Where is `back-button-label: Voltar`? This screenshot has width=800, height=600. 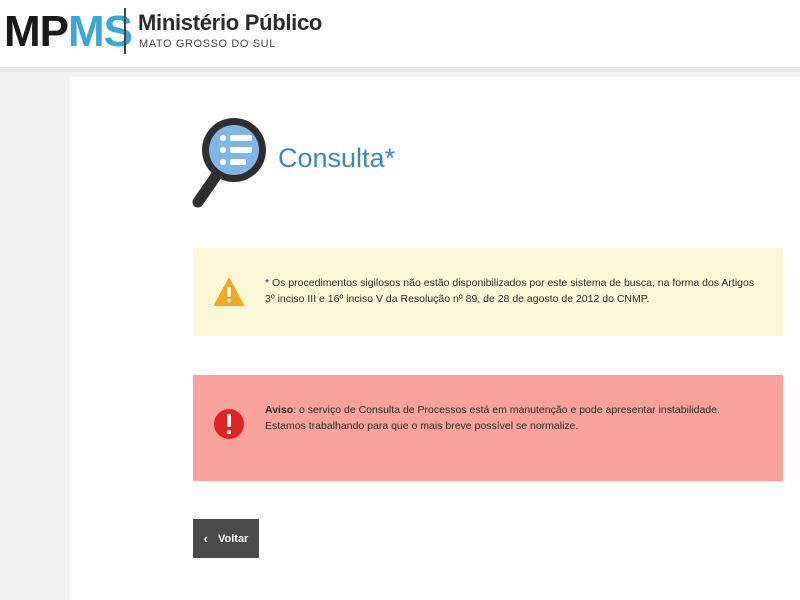
back-button-label: Voltar is located at coordinates (233, 538).